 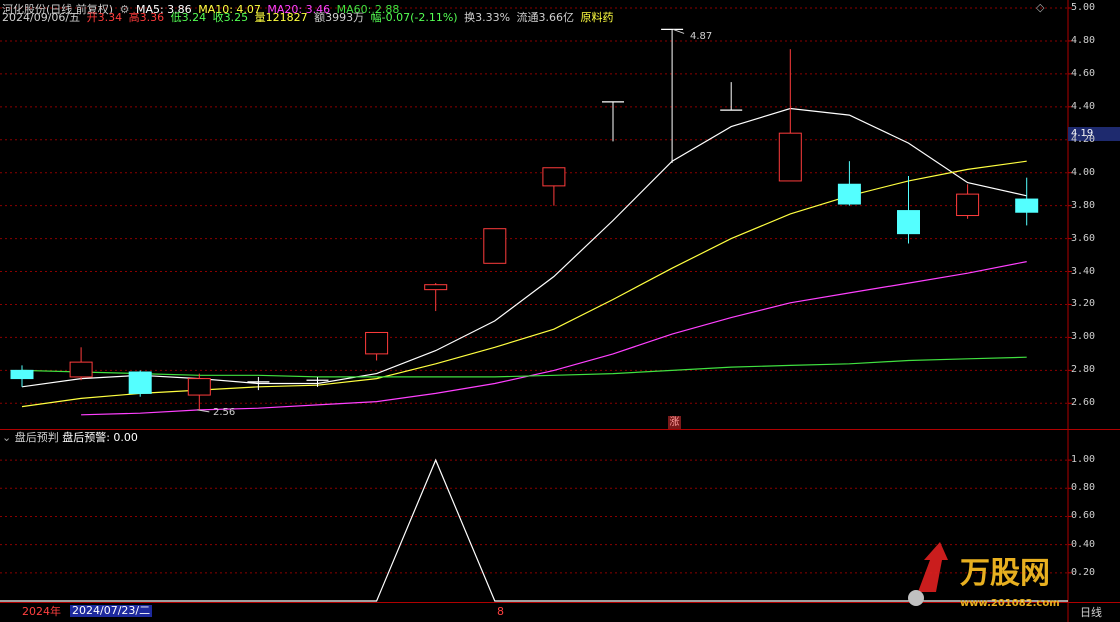 What do you see at coordinates (701, 36) in the screenshot?
I see `high-price-annotation: 4.87` at bounding box center [701, 36].